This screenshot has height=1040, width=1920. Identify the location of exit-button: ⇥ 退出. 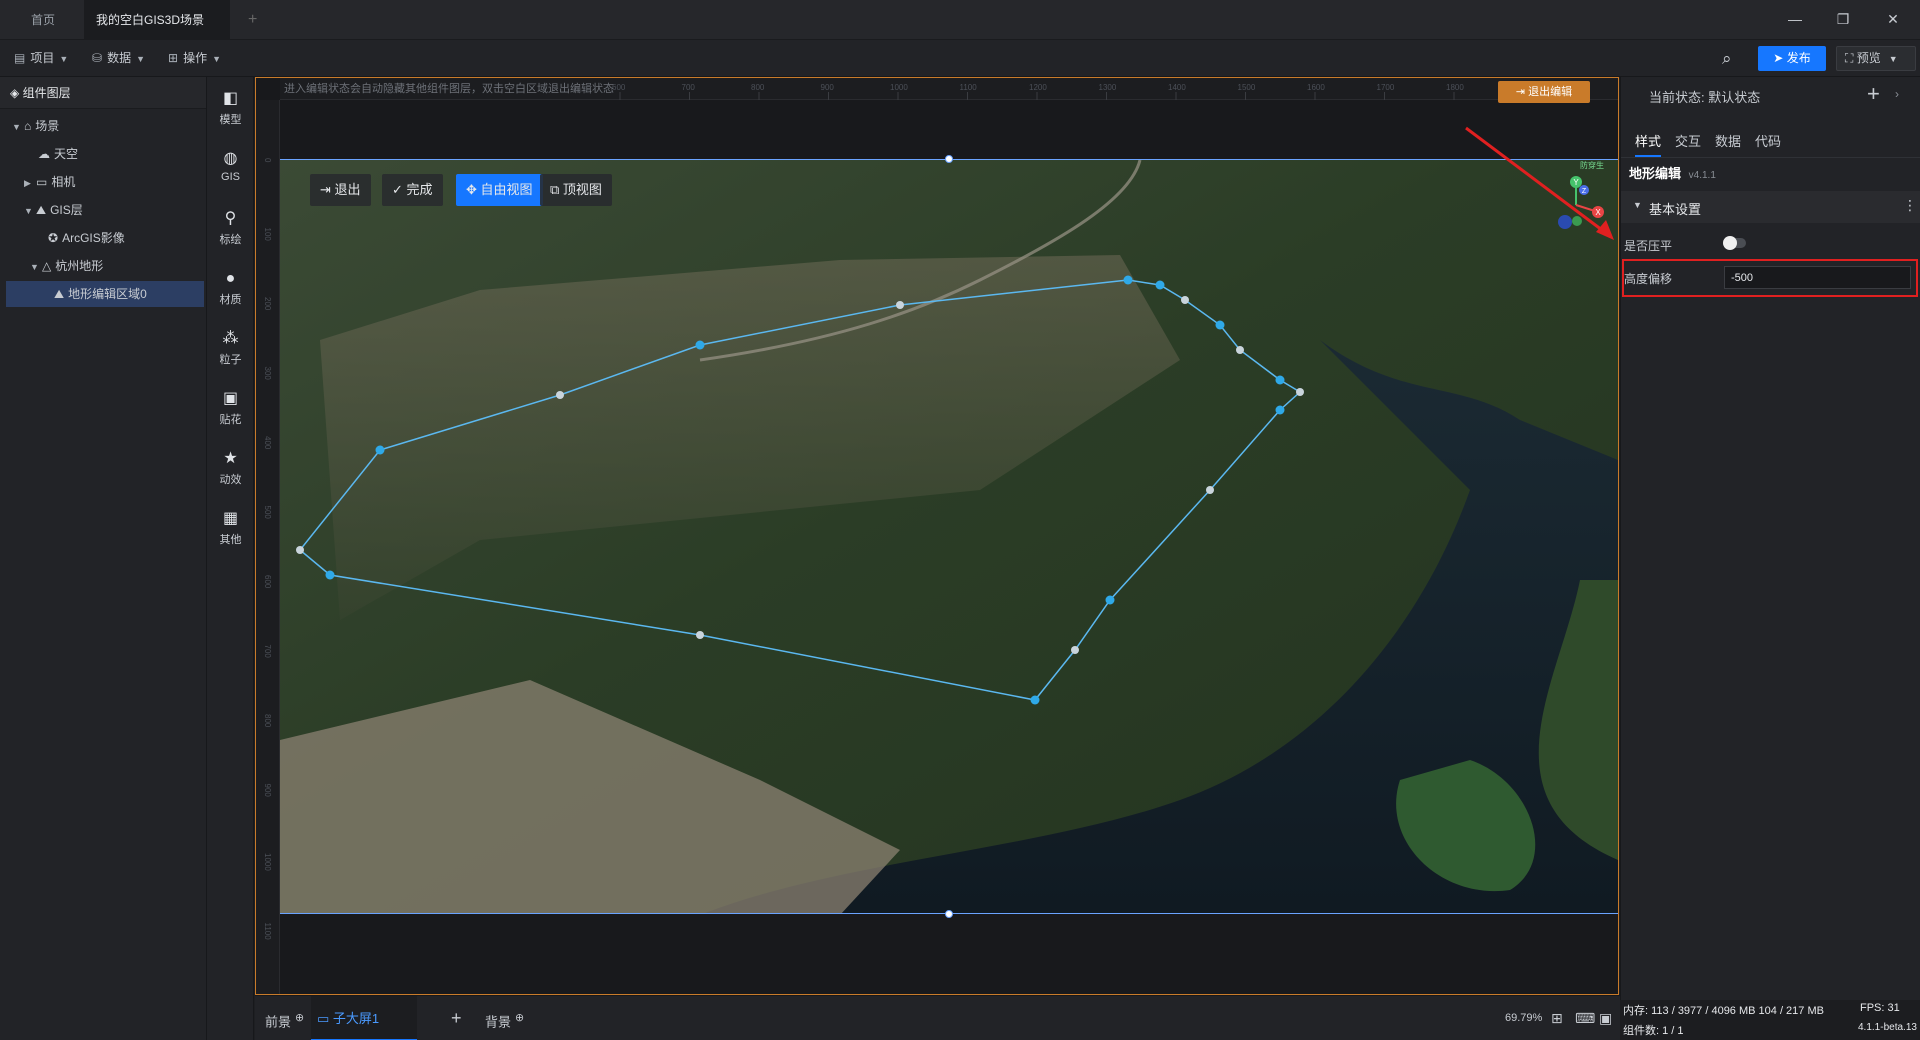
(340, 190).